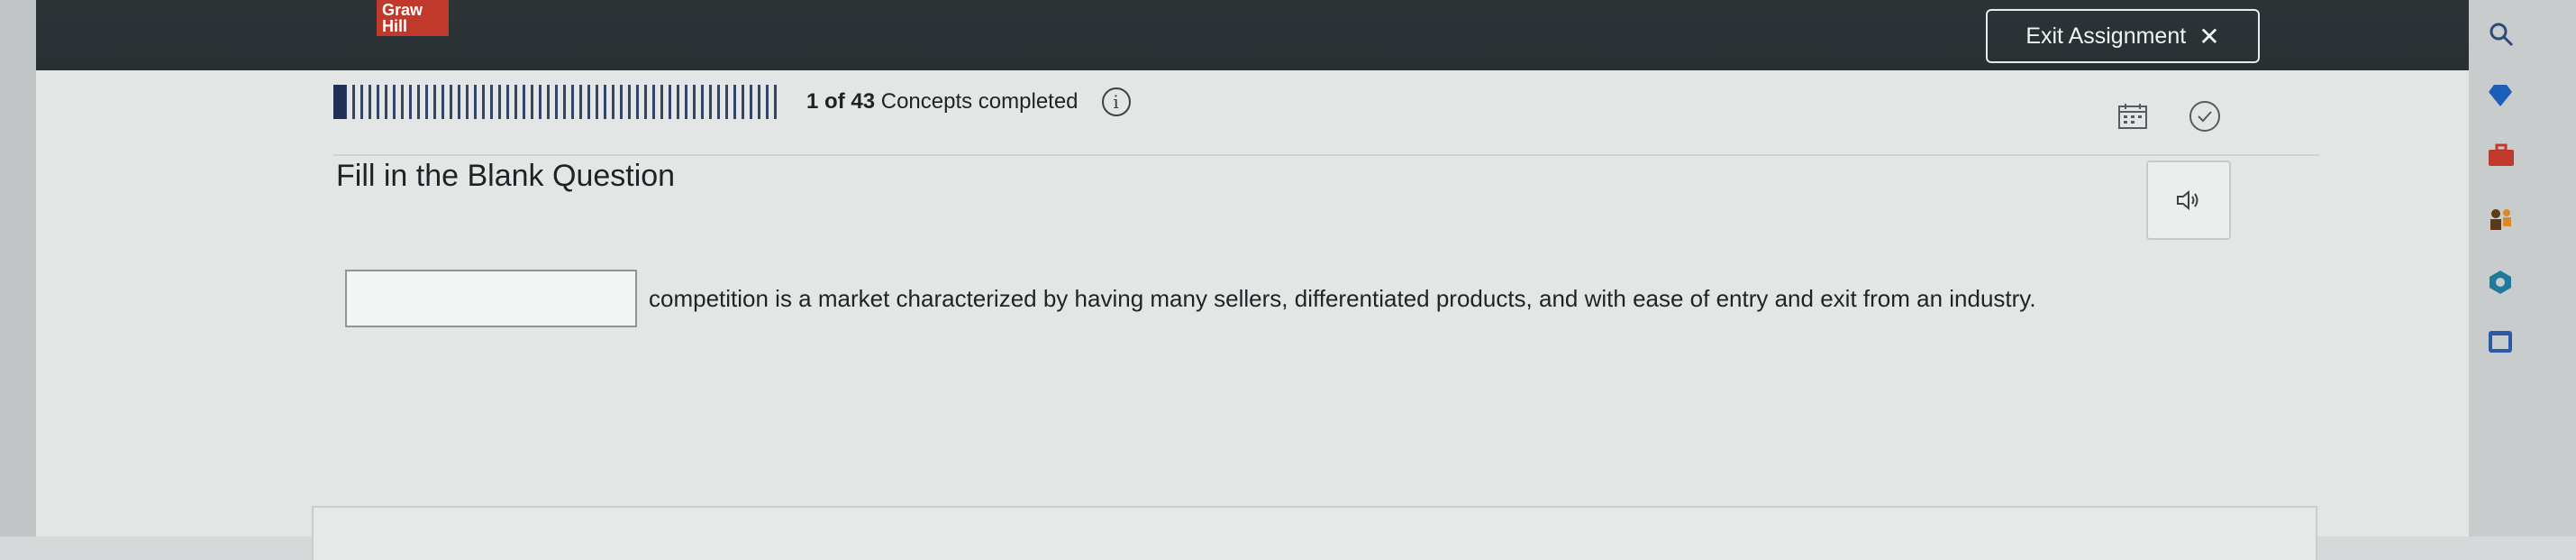  I want to click on progress-text: Concepts completed, so click(979, 101).